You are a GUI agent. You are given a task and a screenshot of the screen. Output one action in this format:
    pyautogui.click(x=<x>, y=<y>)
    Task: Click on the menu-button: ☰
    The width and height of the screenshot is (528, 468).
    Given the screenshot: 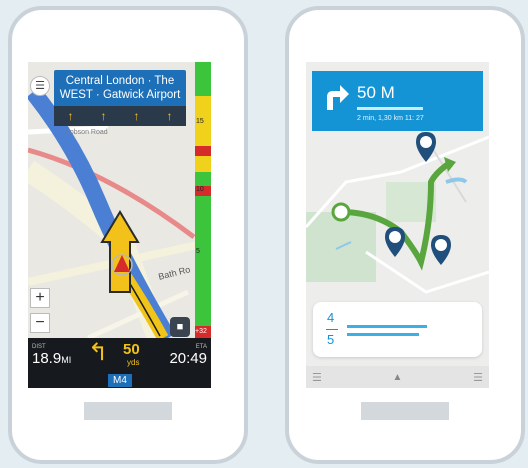 What is the action you would take?
    pyautogui.click(x=40, y=86)
    